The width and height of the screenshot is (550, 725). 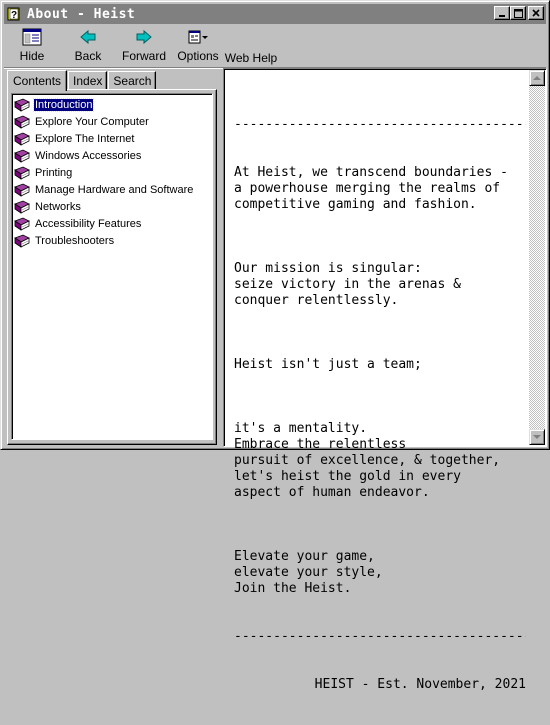 I want to click on text-line: elevate your style,, so click(x=308, y=572).